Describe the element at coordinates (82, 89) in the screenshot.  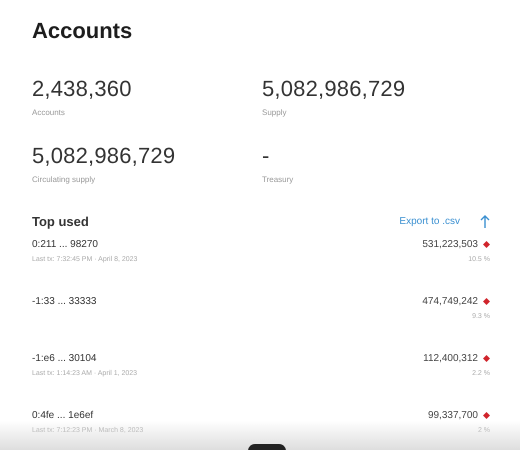
I see `stat-value: 2,438,360` at that location.